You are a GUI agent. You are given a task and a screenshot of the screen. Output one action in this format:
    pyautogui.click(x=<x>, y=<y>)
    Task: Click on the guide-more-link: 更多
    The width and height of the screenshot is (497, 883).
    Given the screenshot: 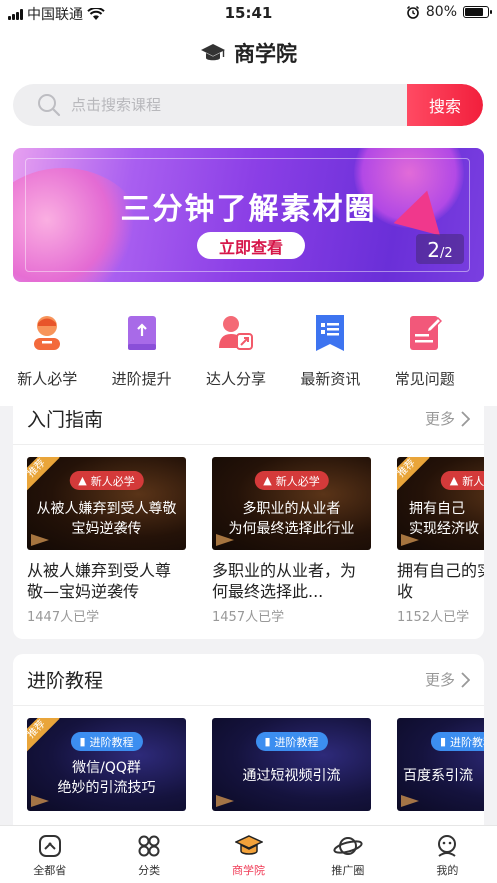 What is the action you would take?
    pyautogui.click(x=447, y=418)
    